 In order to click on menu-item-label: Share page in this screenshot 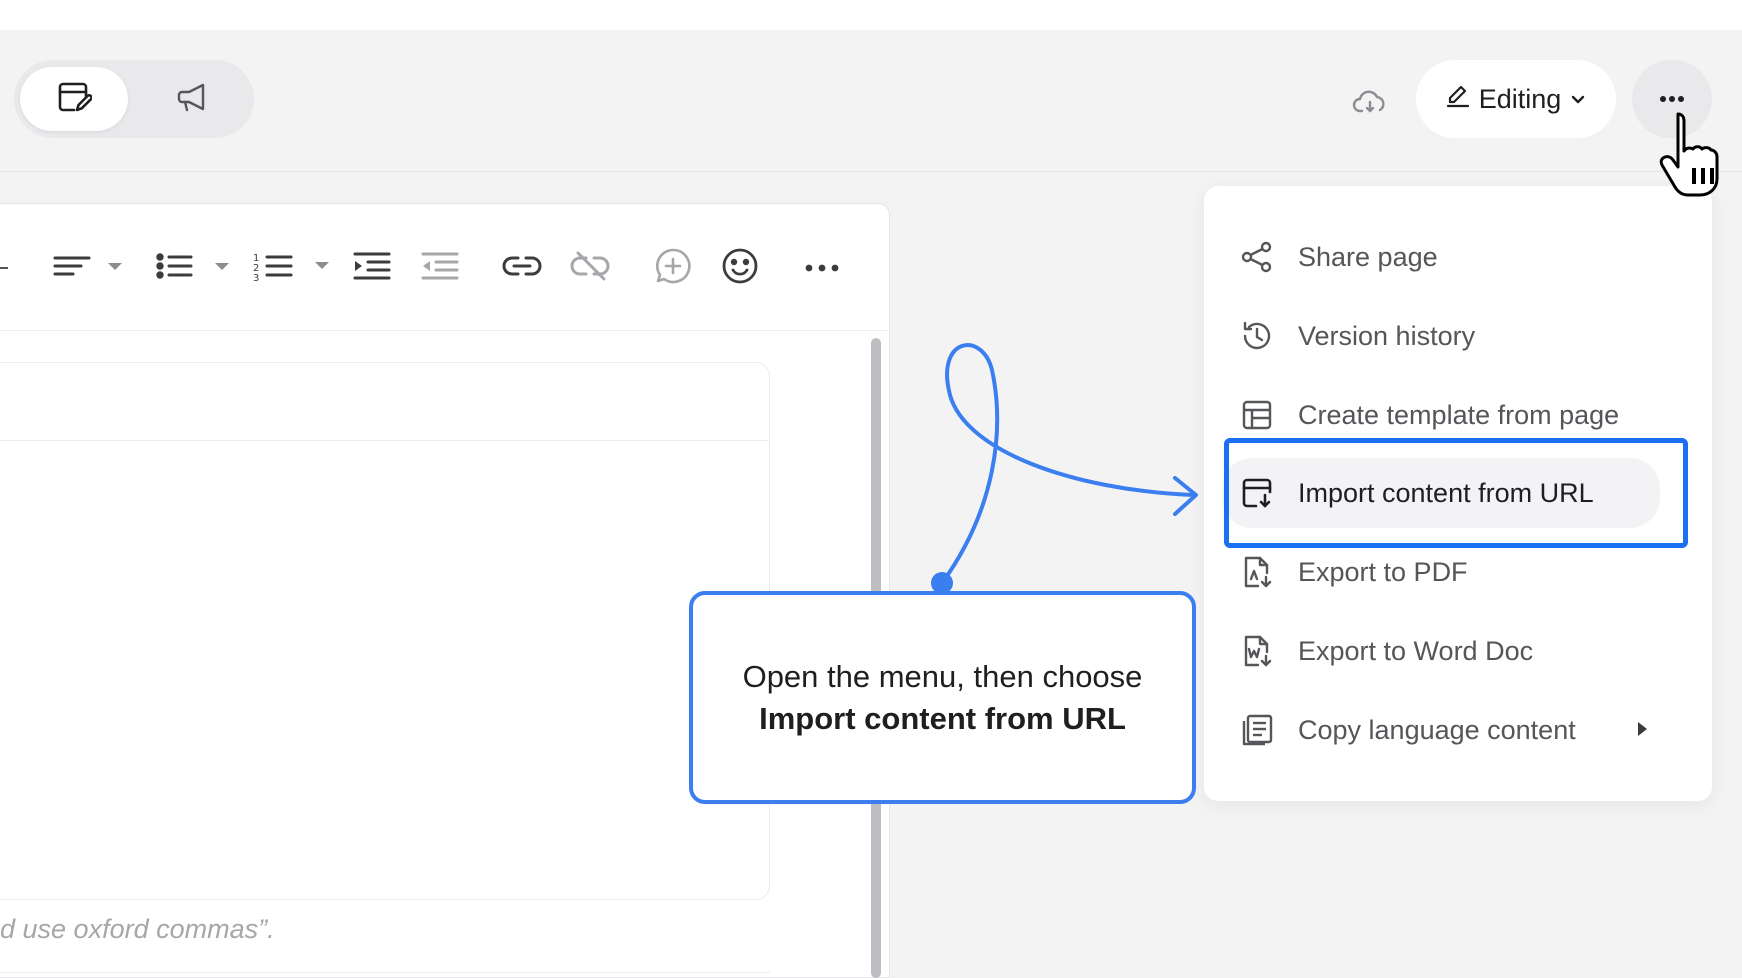, I will do `click(1368, 256)`.